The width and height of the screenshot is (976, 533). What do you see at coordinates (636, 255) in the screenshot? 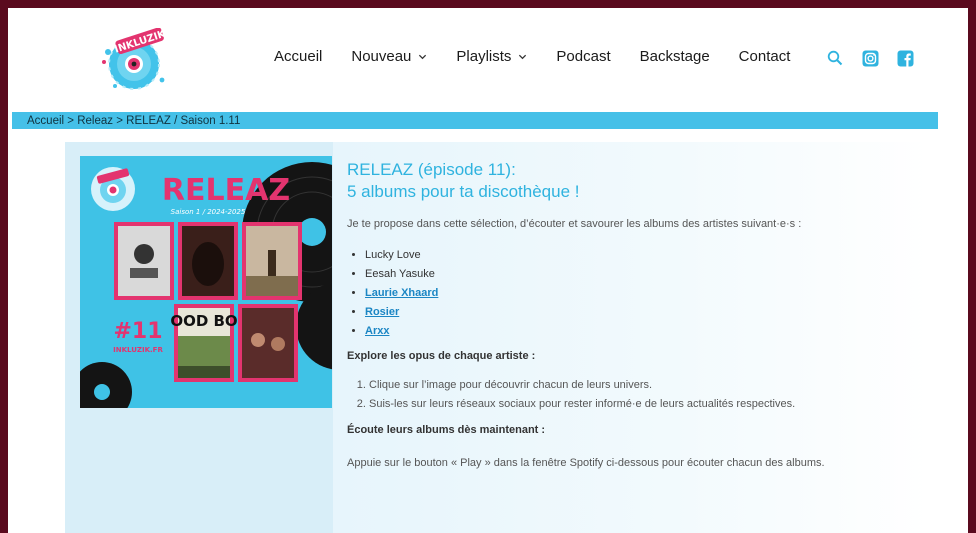
I see `list-item: Lucky Love` at bounding box center [636, 255].